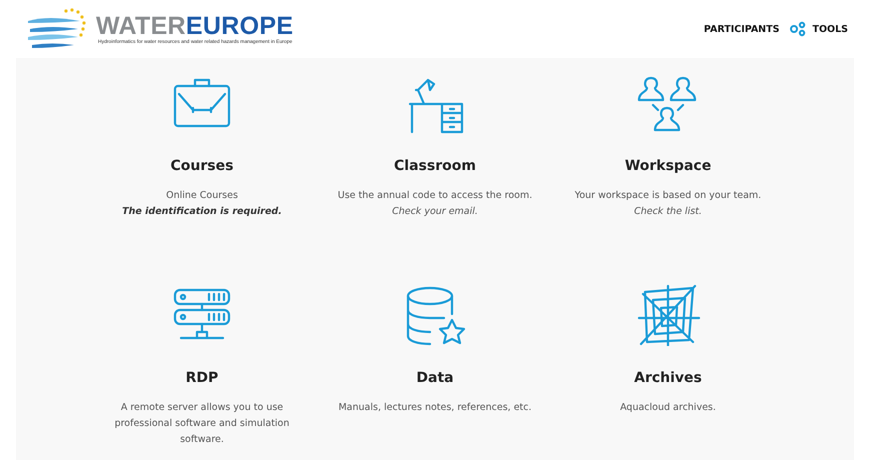  Describe the element at coordinates (435, 196) in the screenshot. I see `tile-description: Use the annual code to access the room.` at that location.